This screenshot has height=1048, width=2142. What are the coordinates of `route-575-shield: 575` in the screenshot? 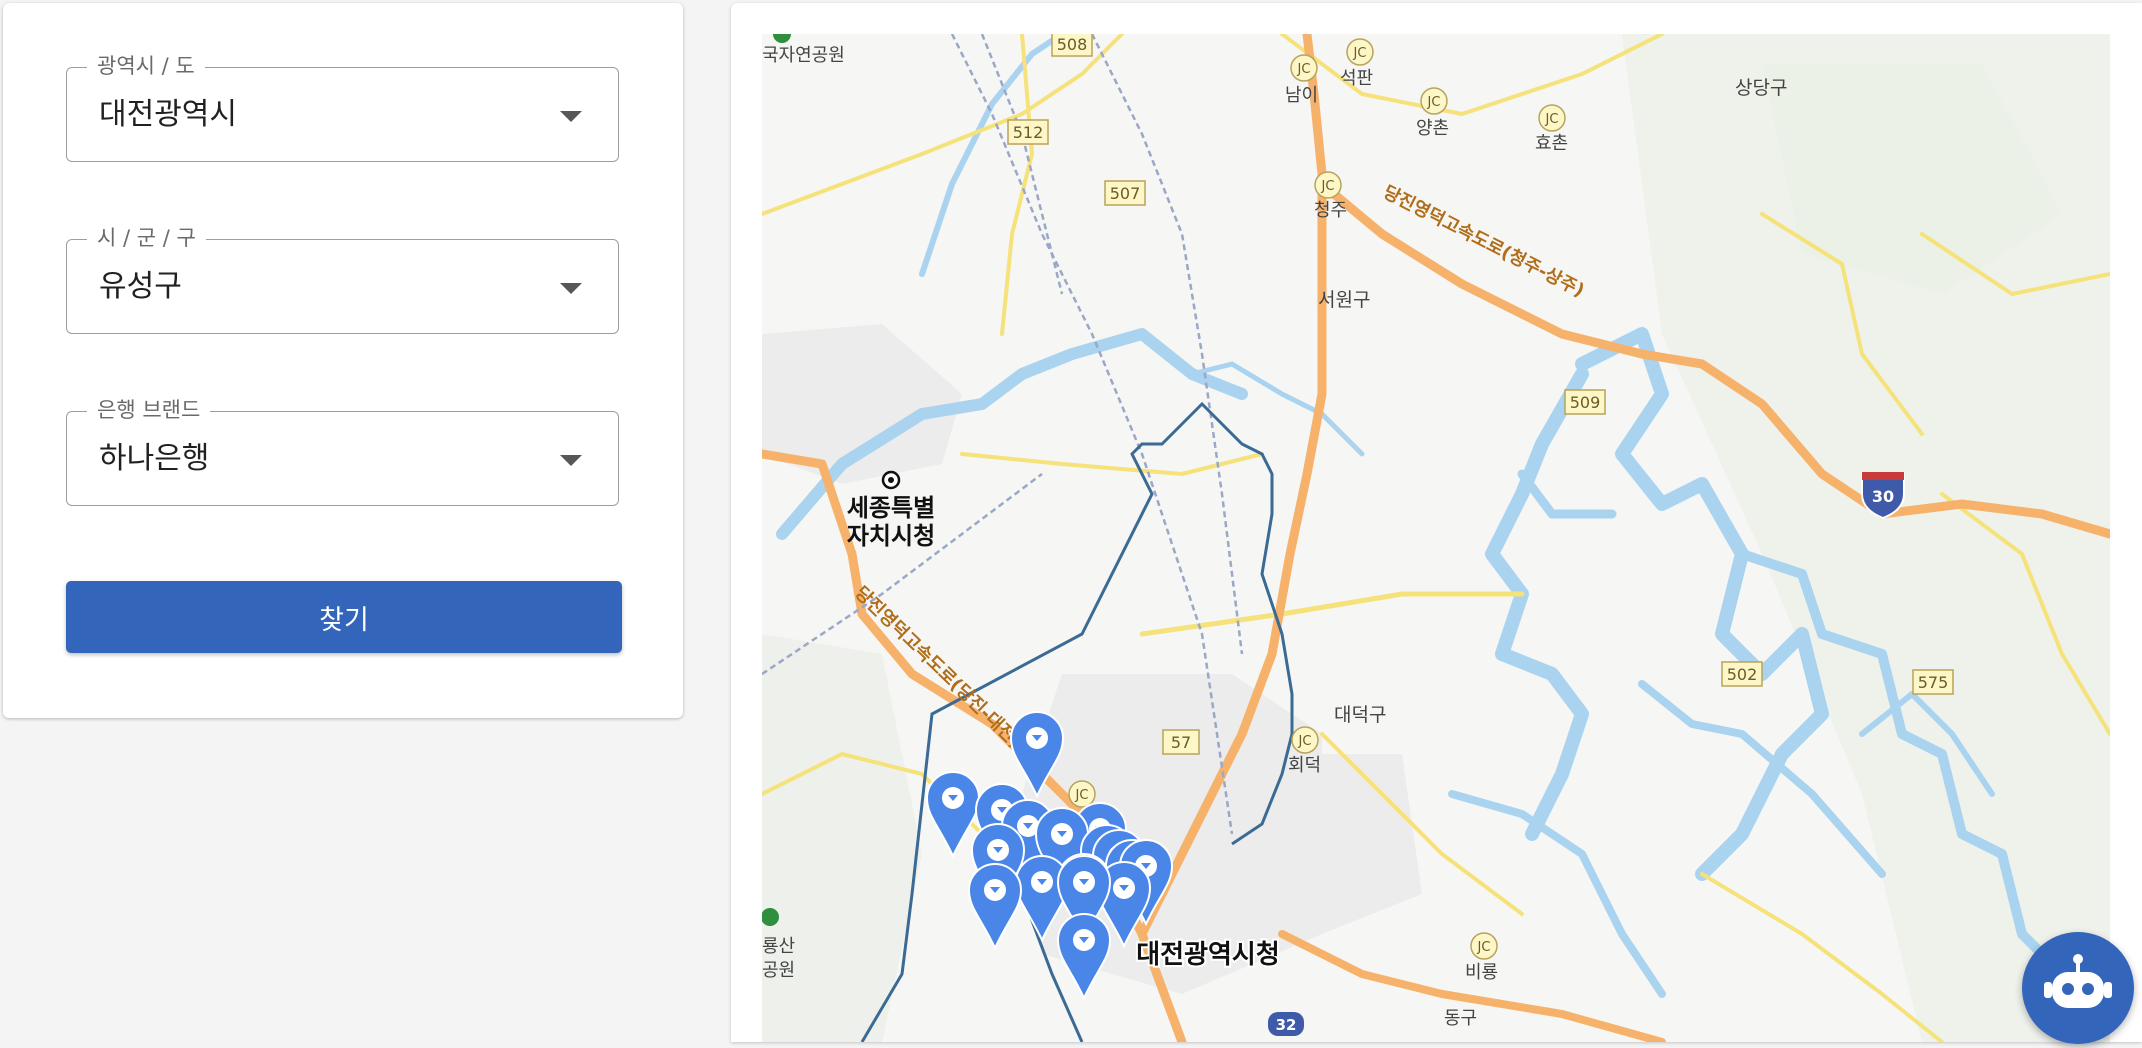 It's located at (1933, 682).